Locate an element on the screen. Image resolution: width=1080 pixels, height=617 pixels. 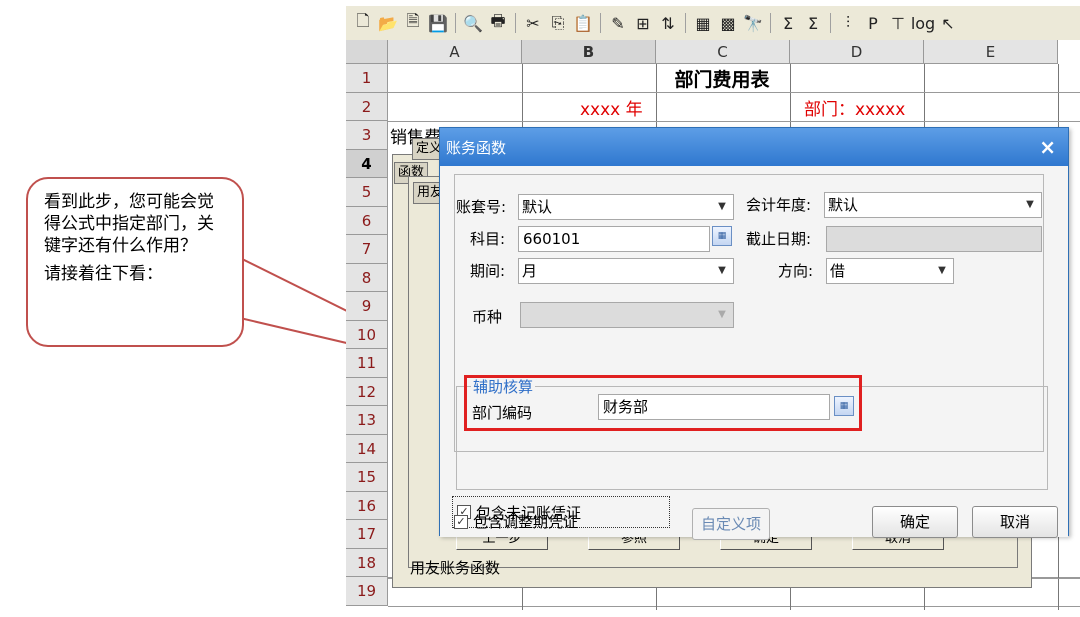
row-header-15: 15 is located at coordinates (367, 477).